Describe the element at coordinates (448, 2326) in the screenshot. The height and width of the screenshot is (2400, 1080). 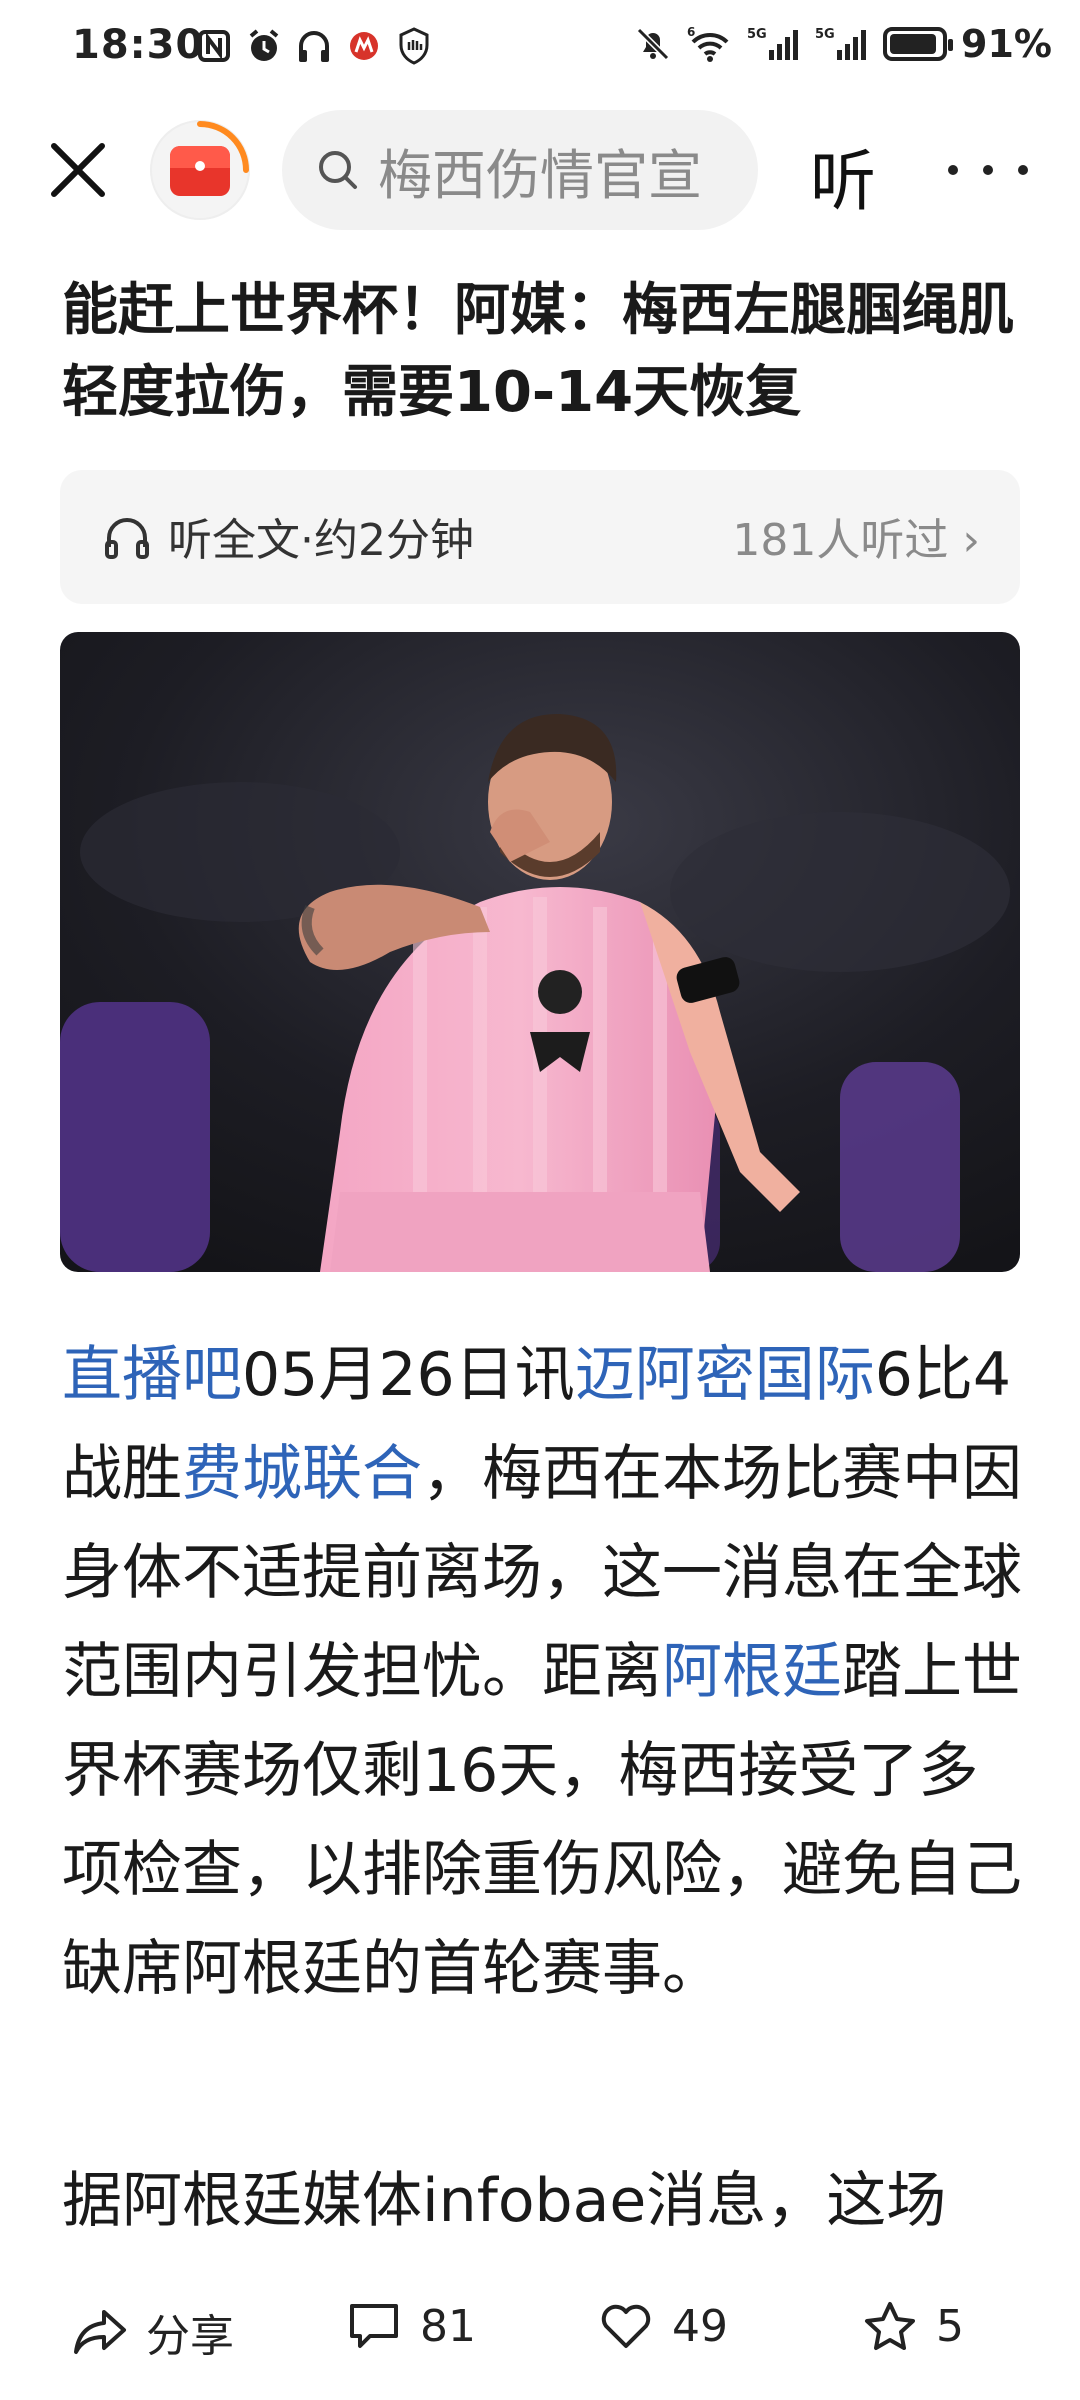
I see `comment-count: 81` at that location.